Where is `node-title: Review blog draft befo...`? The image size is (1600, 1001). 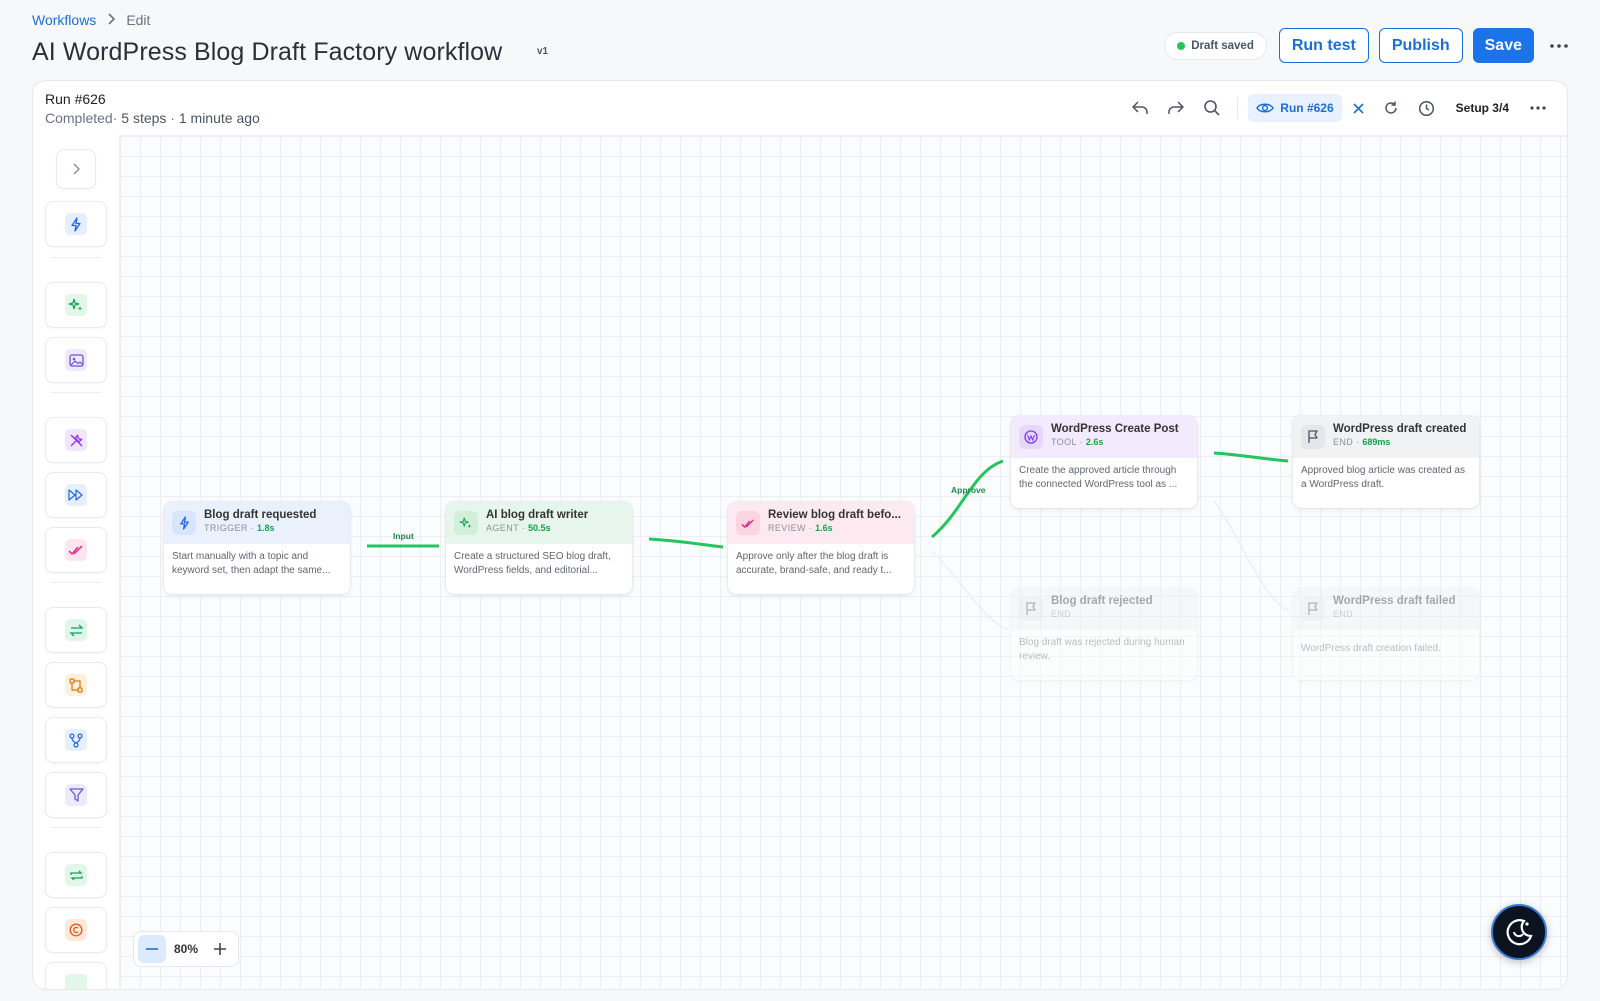
node-title: Review blog draft befo... is located at coordinates (834, 515).